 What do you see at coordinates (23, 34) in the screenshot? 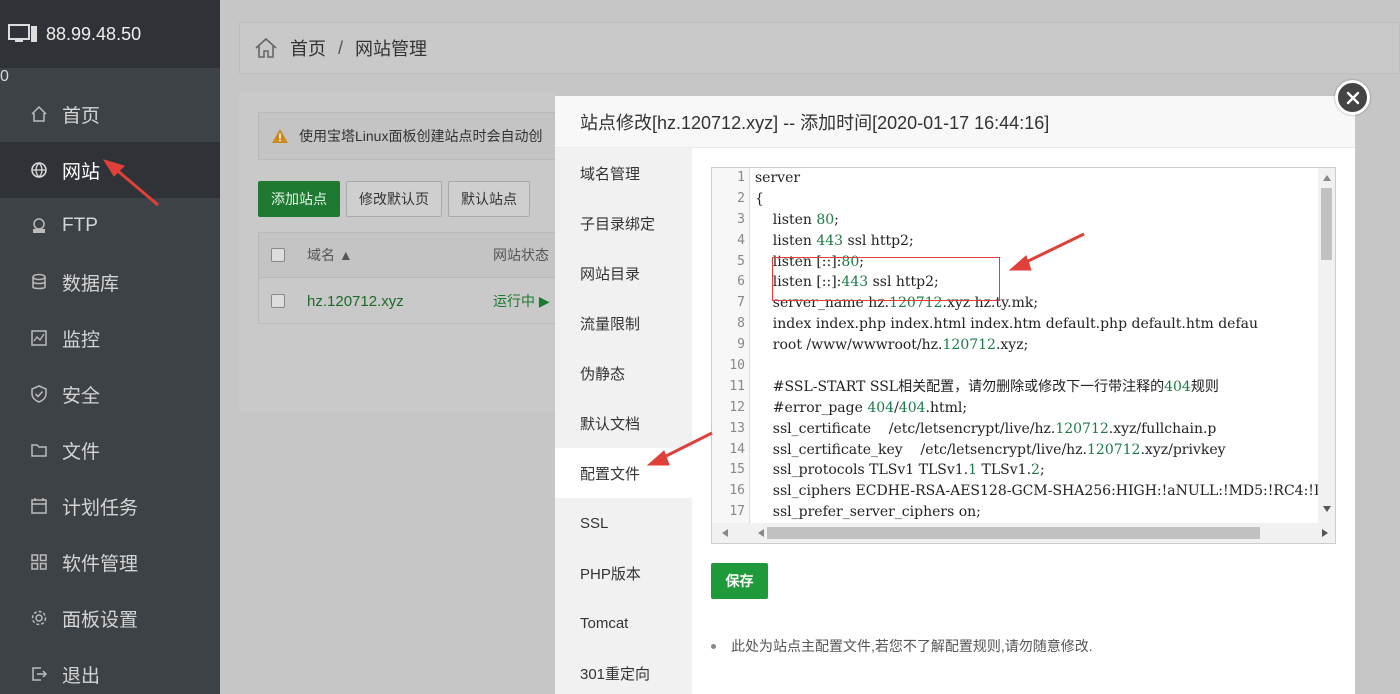
I see `server-icon` at bounding box center [23, 34].